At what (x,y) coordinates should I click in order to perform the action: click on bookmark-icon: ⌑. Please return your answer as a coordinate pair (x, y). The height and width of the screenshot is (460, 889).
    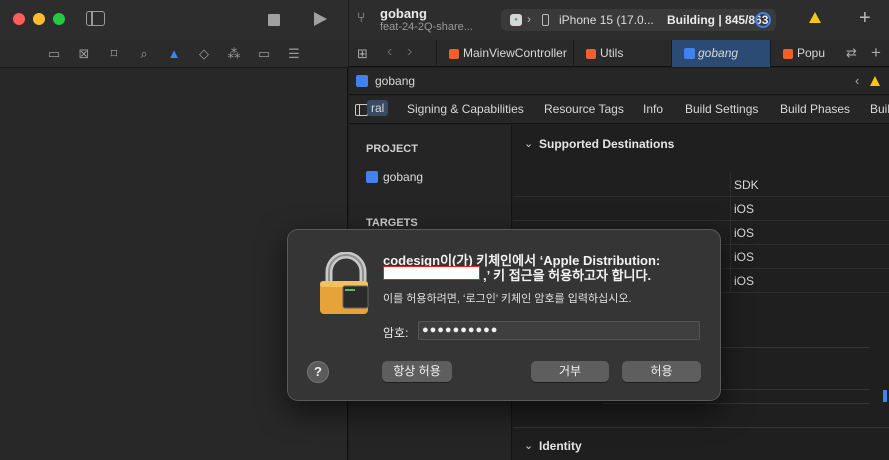
    Looking at the image, I should click on (114, 54).